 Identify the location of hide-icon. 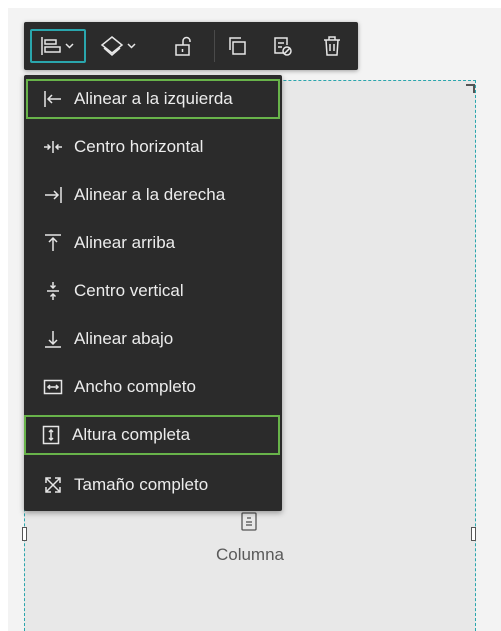
(282, 46).